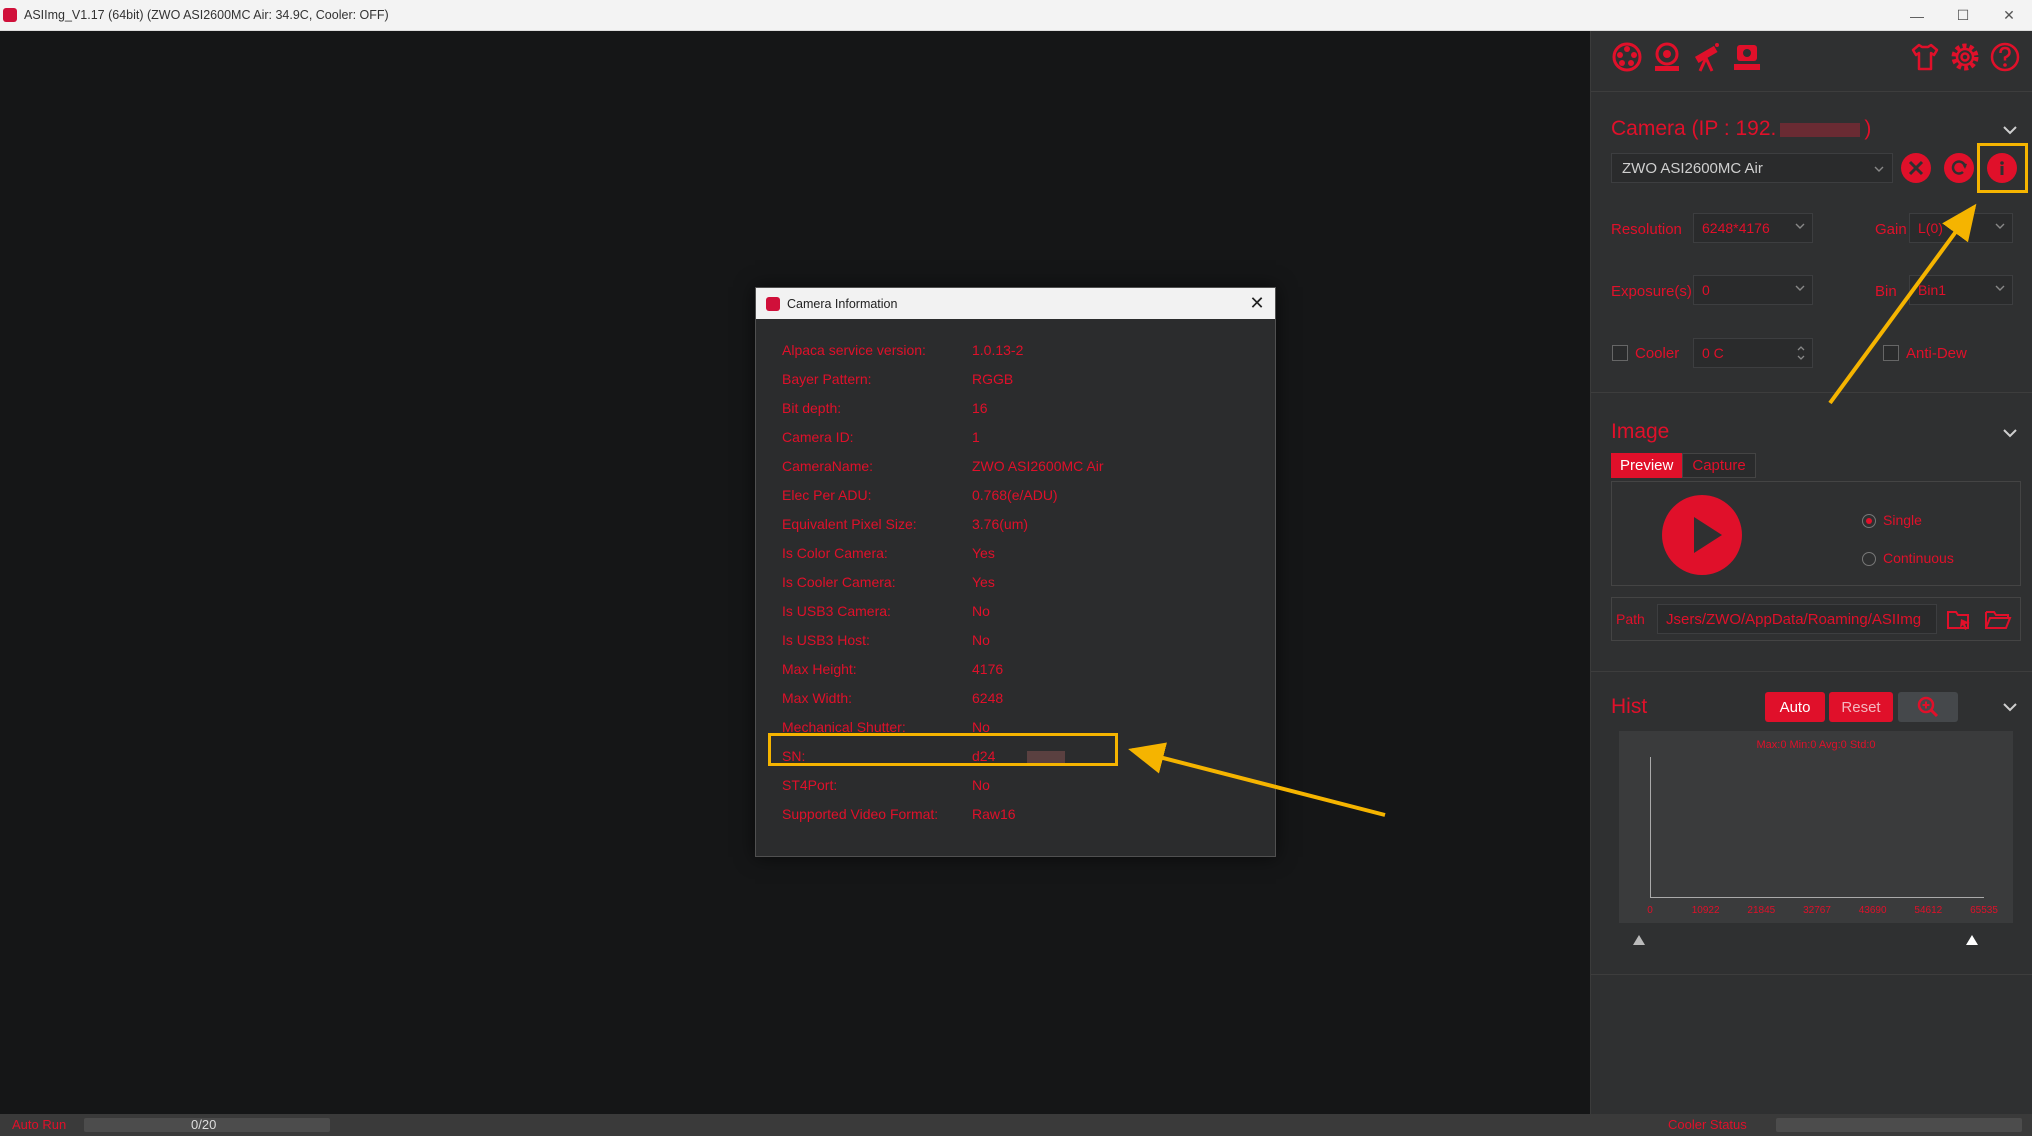 The height and width of the screenshot is (1136, 2032). What do you see at coordinates (1719, 465) in the screenshot?
I see `tab-capture: Capture` at bounding box center [1719, 465].